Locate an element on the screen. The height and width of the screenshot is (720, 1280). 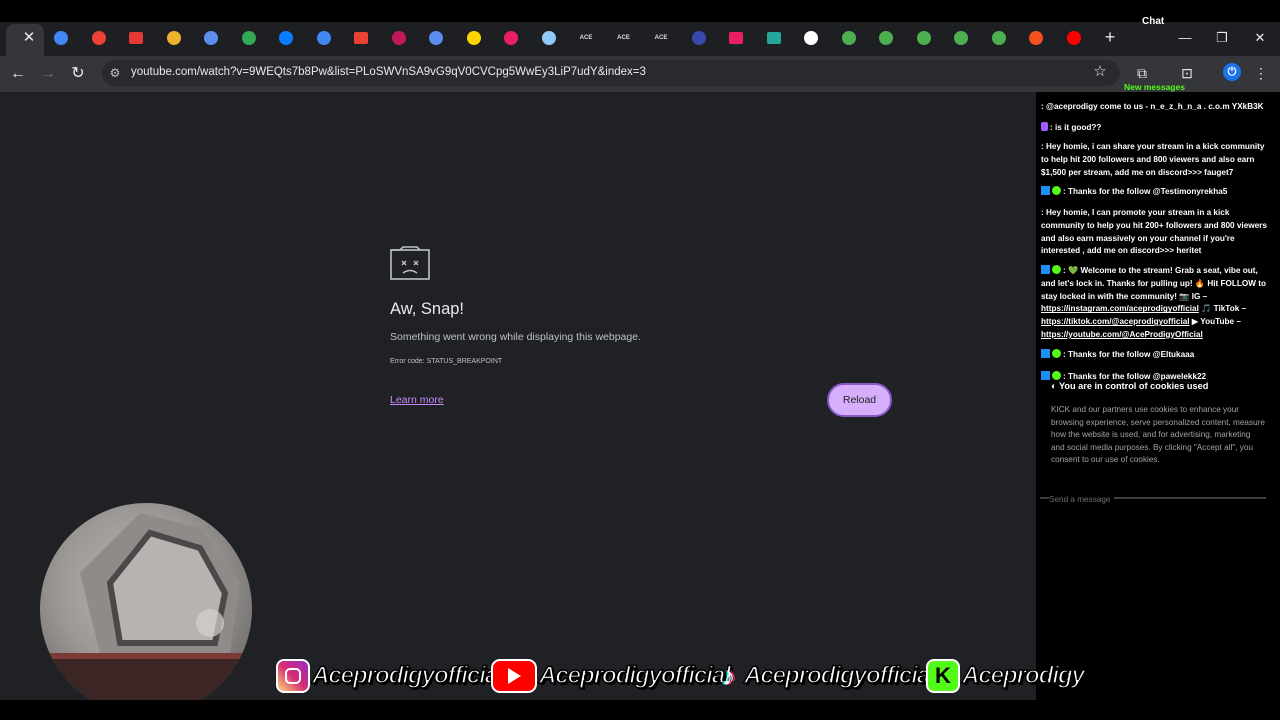
cast-icon: ⊡ is located at coordinates (1187, 73).